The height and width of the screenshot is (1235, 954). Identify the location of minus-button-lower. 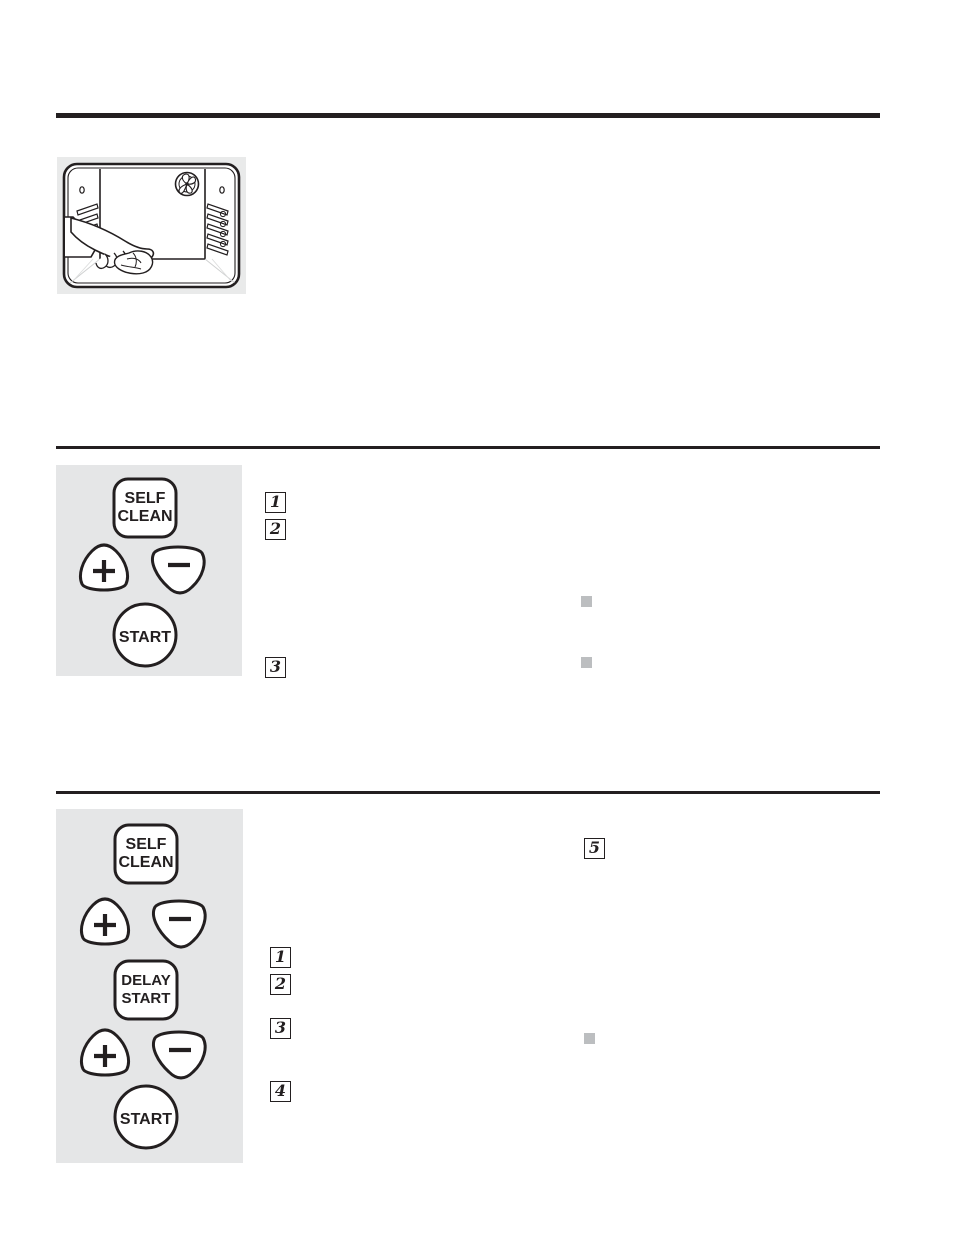
(179, 1055).